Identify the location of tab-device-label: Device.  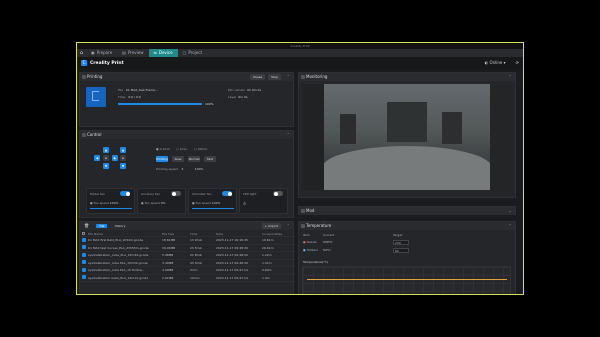
(165, 52).